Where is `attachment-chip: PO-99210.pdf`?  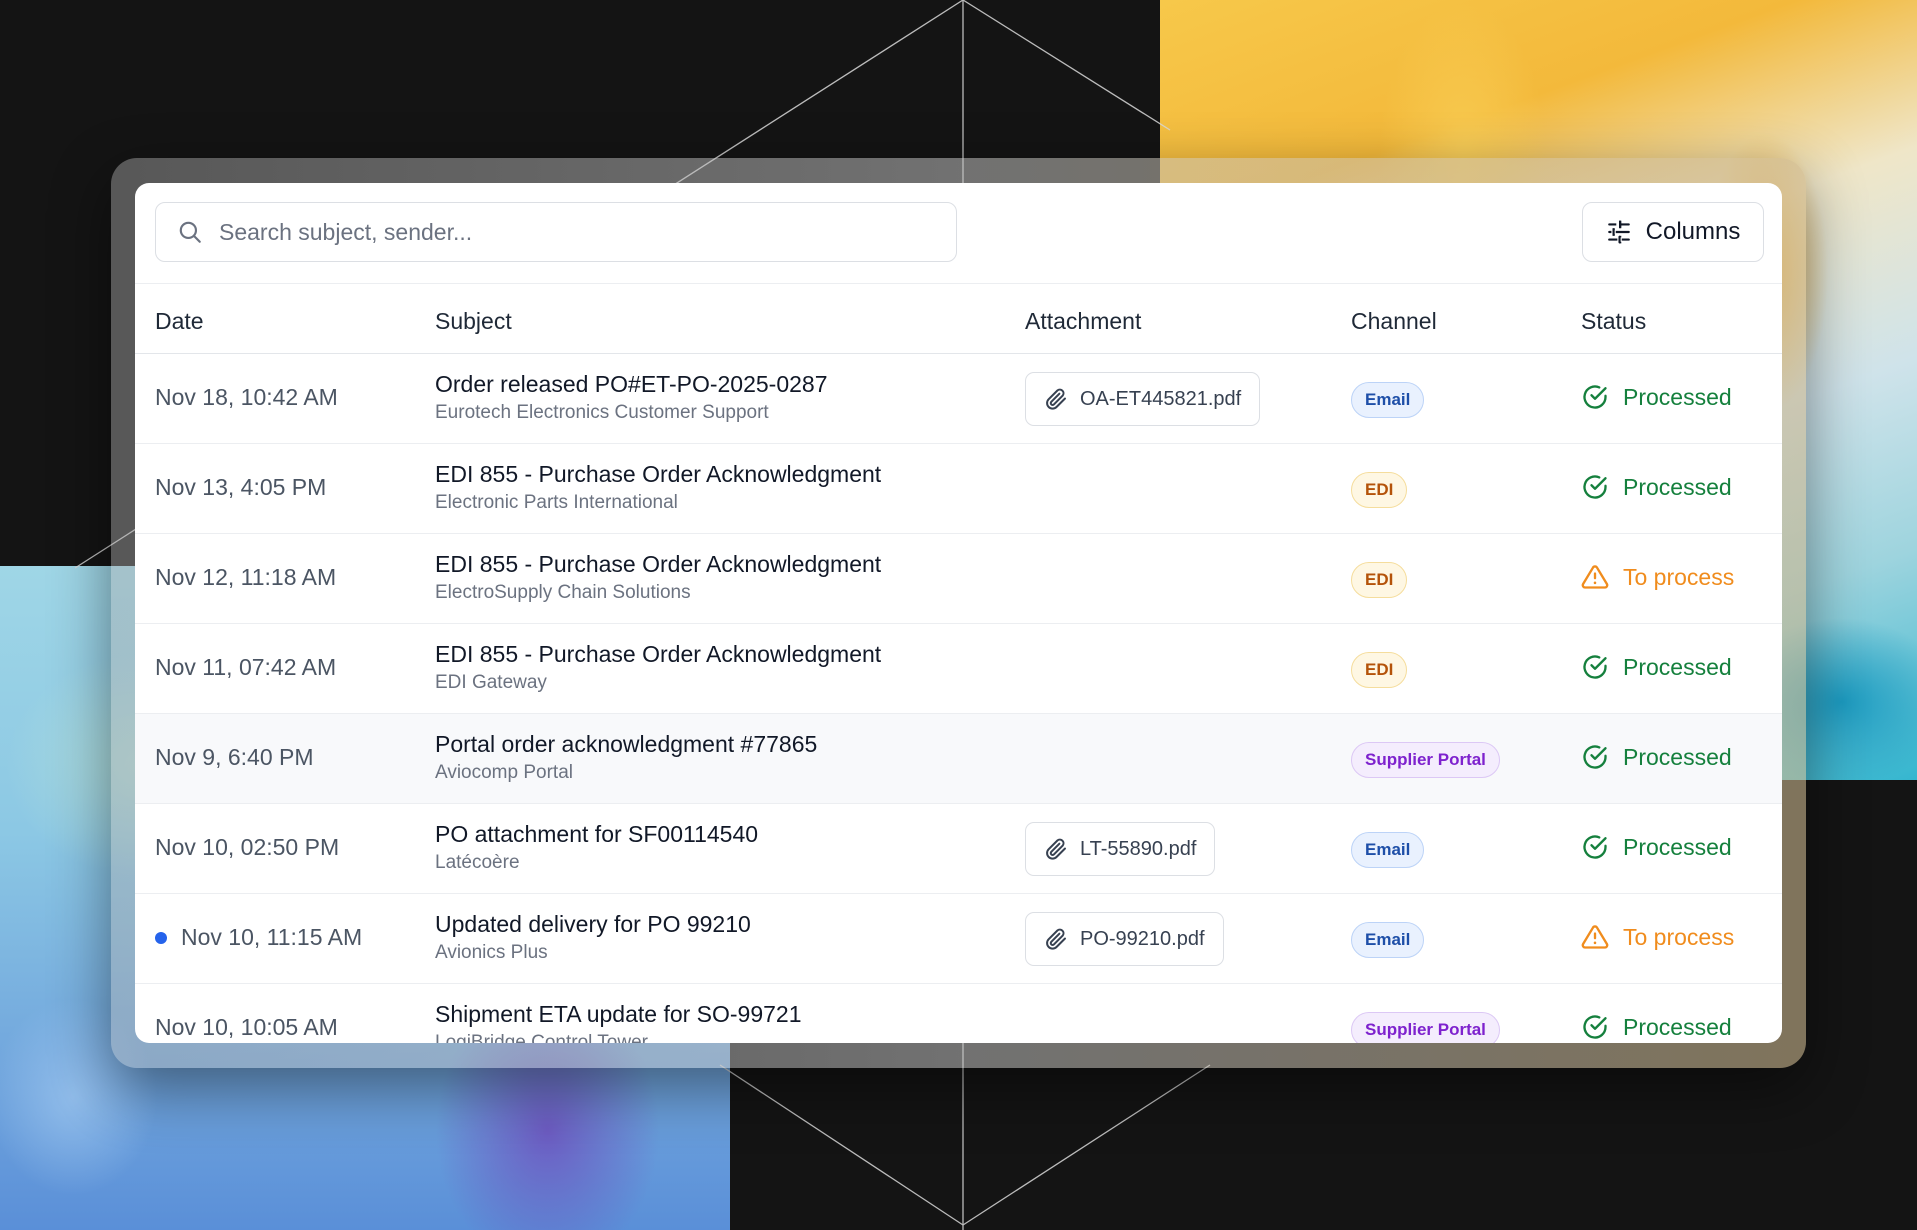
attachment-chip: PO-99210.pdf is located at coordinates (1124, 939).